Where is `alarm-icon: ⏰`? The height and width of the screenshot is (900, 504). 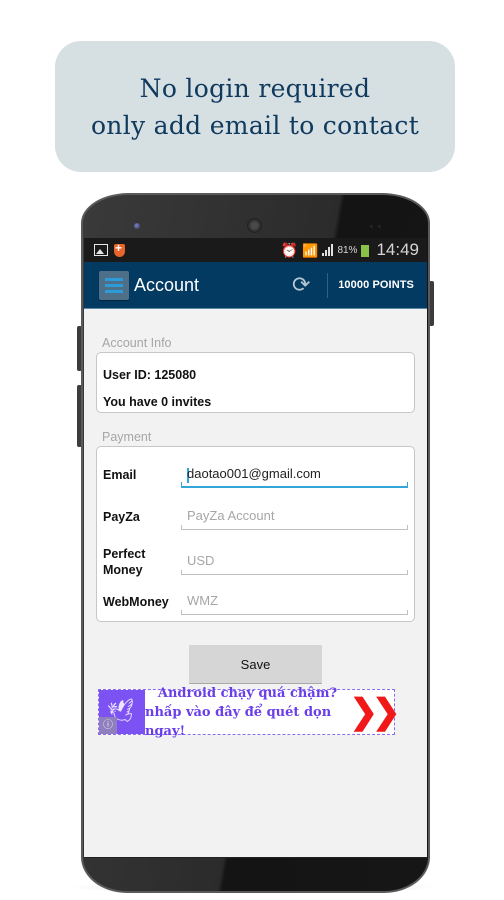 alarm-icon: ⏰ is located at coordinates (289, 250).